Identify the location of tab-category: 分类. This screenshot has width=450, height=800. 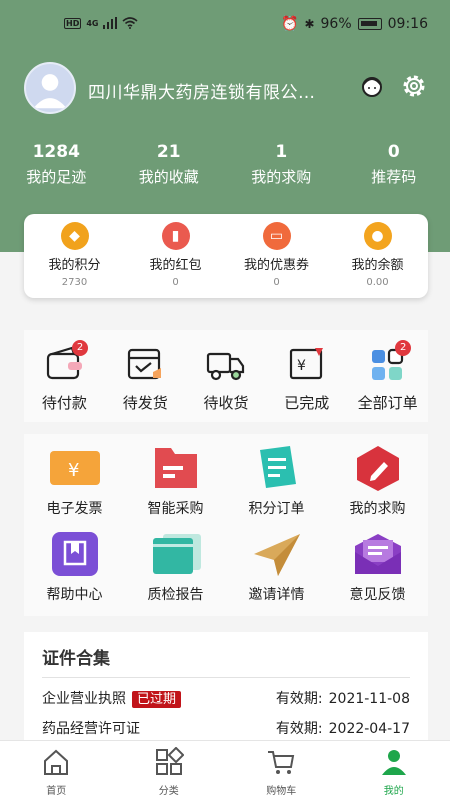
(169, 770).